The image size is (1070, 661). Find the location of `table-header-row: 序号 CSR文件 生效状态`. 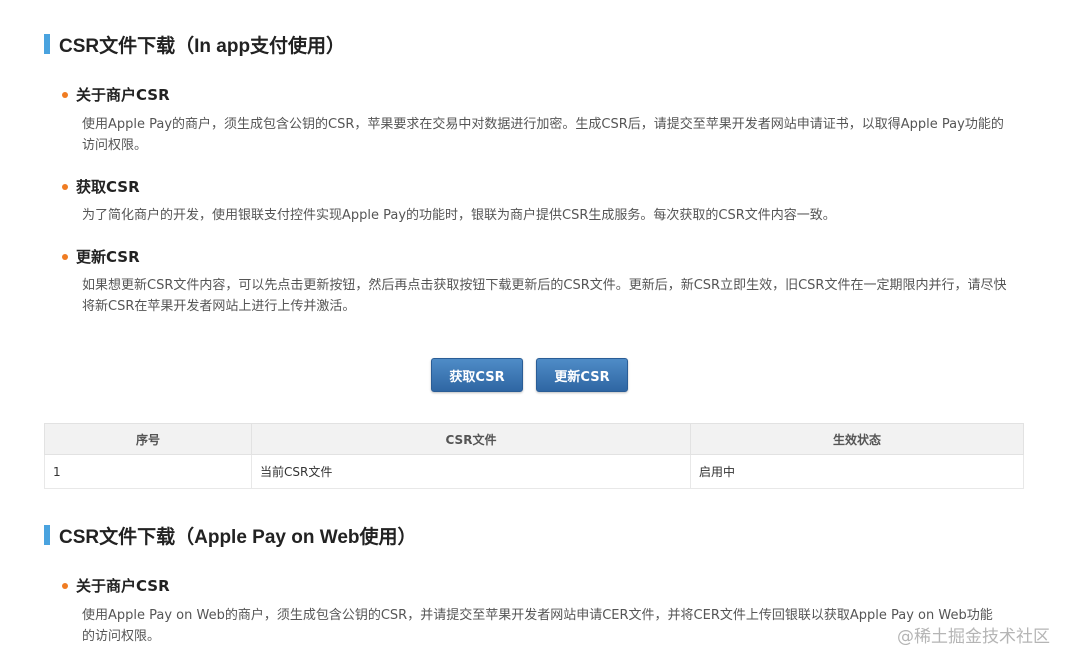

table-header-row: 序号 CSR文件 生效状态 is located at coordinates (534, 439).